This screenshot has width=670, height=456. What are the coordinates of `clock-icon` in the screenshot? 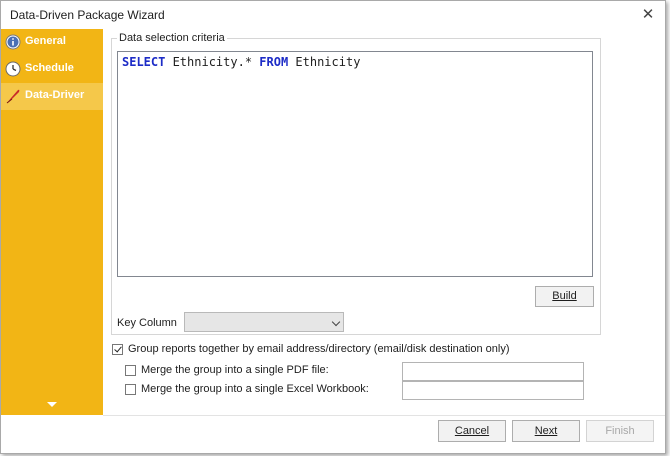 It's located at (13, 69).